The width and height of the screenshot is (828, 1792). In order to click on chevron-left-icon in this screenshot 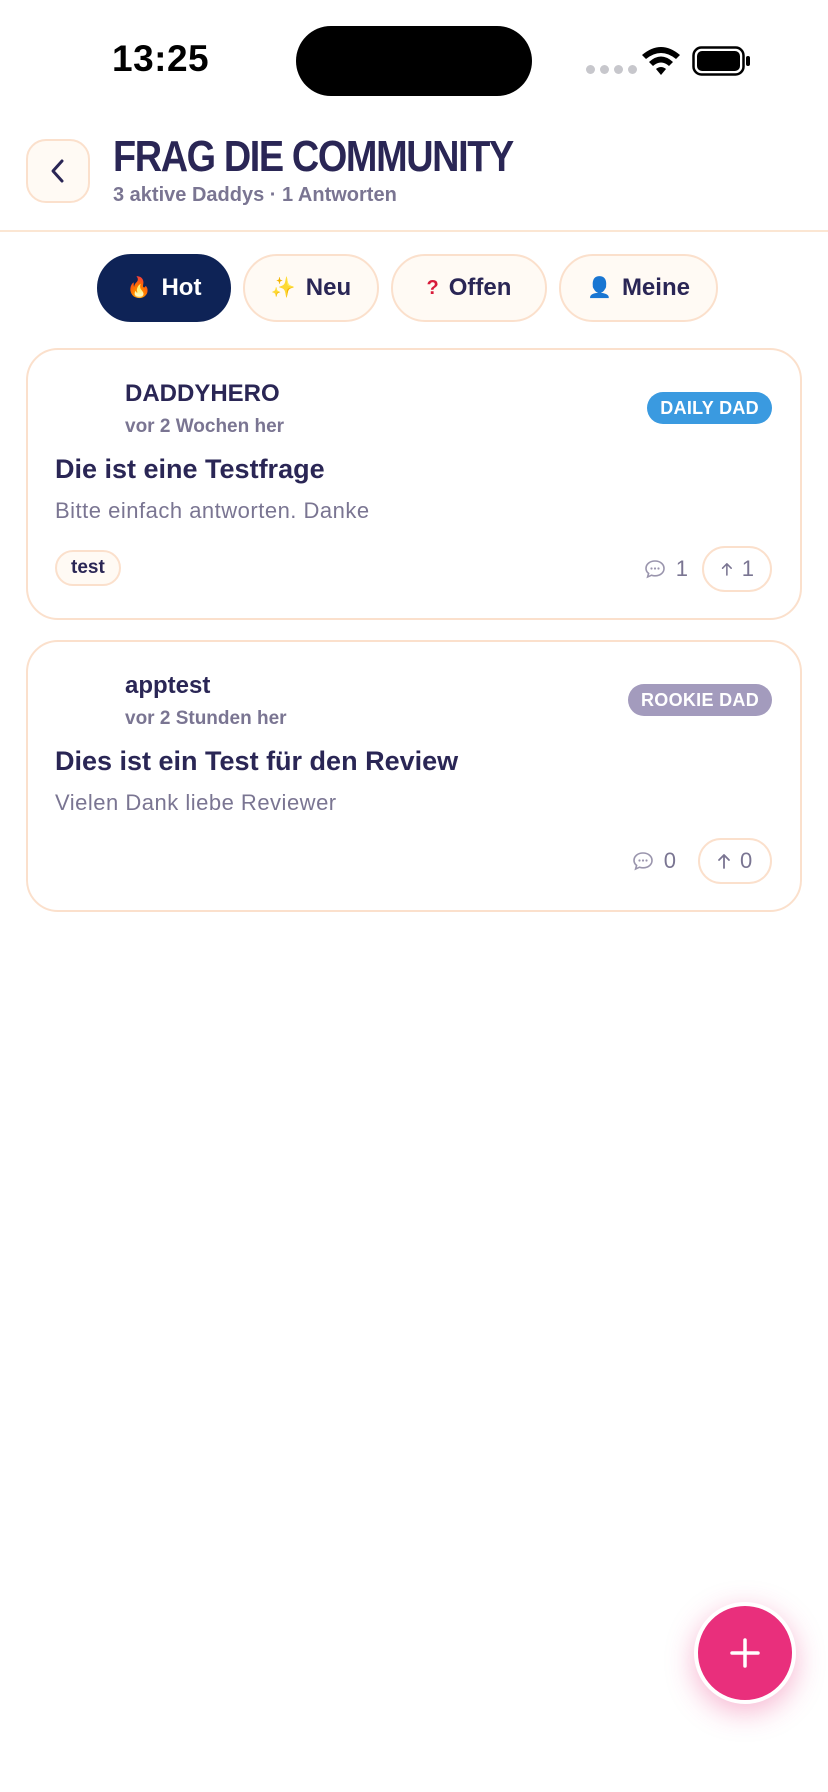, I will do `click(57, 171)`.